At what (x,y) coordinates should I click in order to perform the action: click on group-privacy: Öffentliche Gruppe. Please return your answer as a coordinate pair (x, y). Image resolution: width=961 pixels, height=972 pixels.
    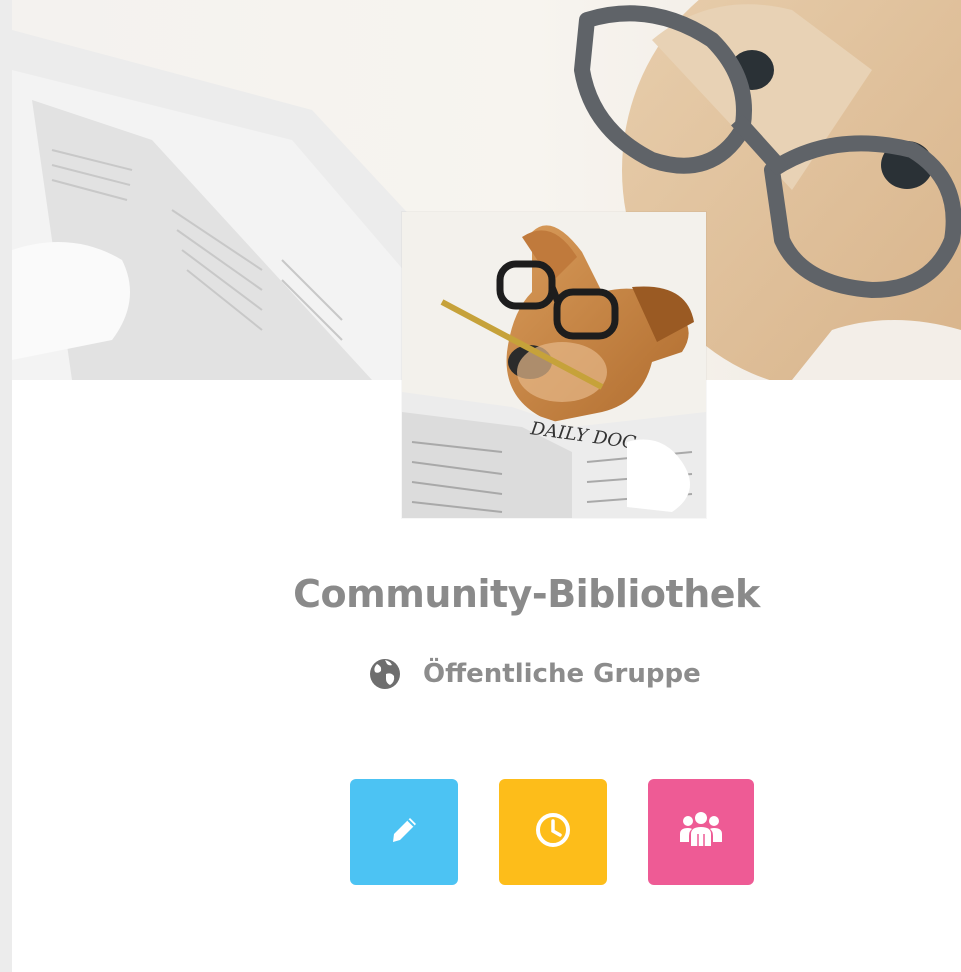
    Looking at the image, I should click on (533, 674).